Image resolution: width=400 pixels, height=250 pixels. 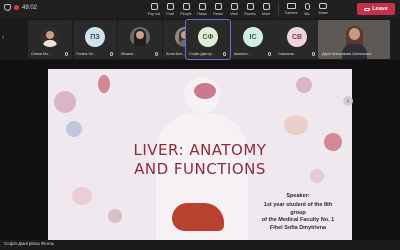 What do you see at coordinates (323, 6) in the screenshot?
I see `share-icon` at bounding box center [323, 6].